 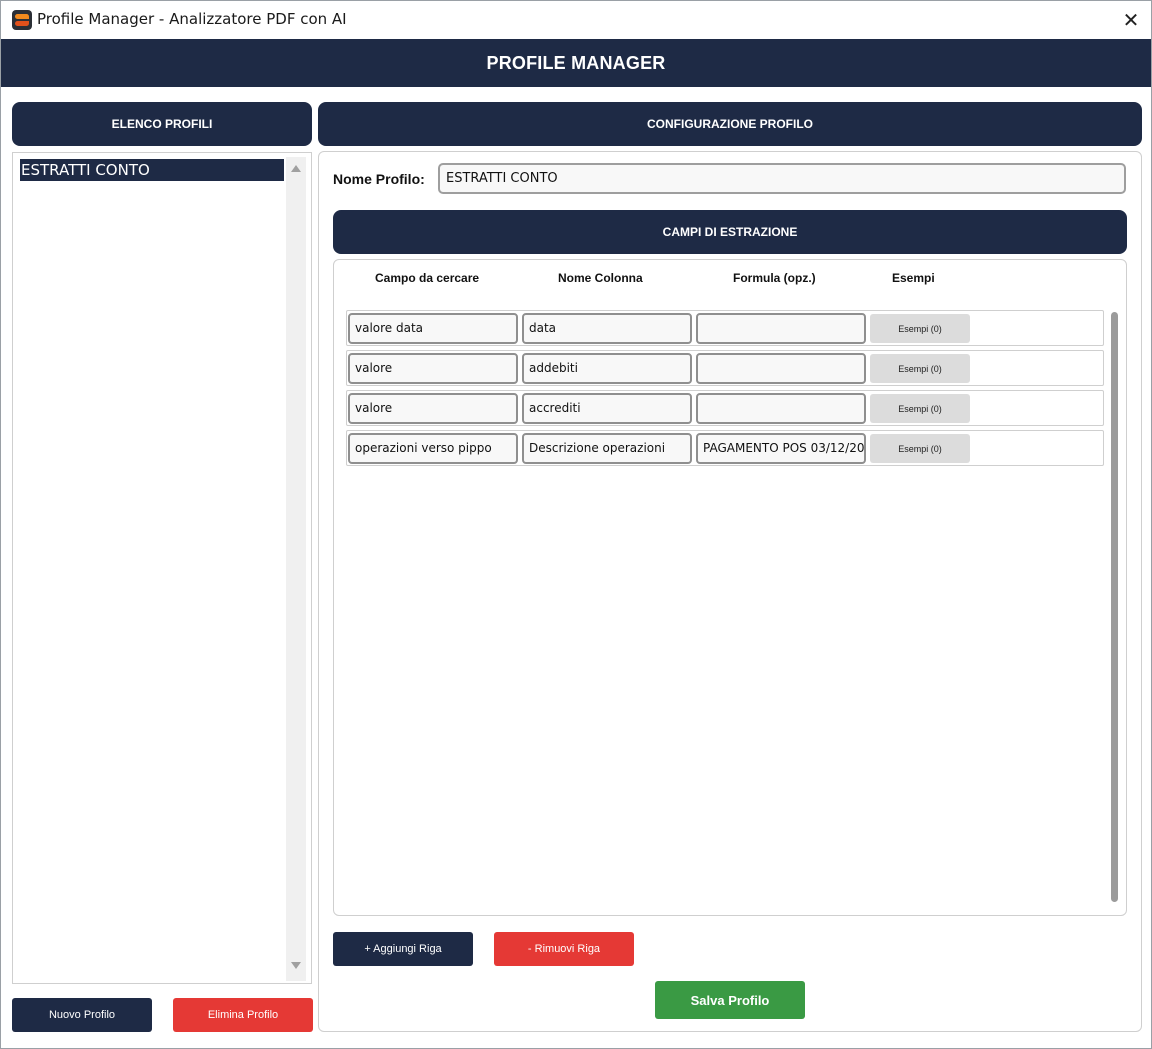 What do you see at coordinates (600, 278) in the screenshot?
I see `column-header-column-name: Nome Colonna` at bounding box center [600, 278].